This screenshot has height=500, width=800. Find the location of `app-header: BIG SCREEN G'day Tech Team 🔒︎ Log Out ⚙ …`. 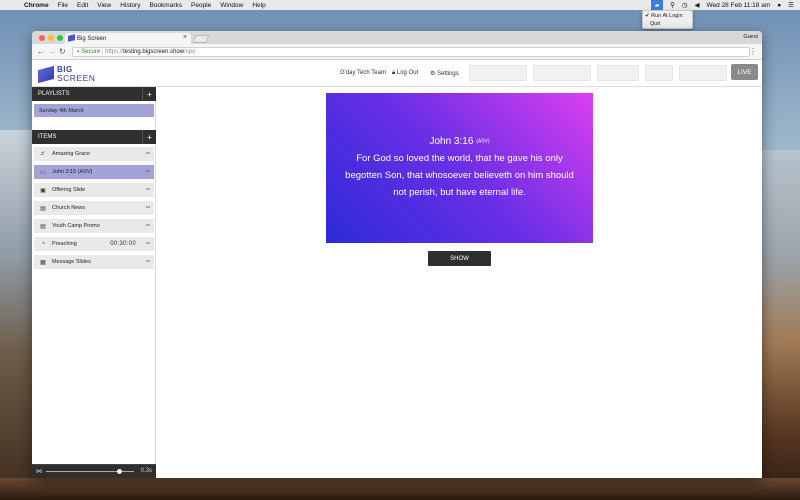

app-header: BIG SCREEN G'day Tech Team 🔒︎ Log Out ⚙ … is located at coordinates (397, 73).